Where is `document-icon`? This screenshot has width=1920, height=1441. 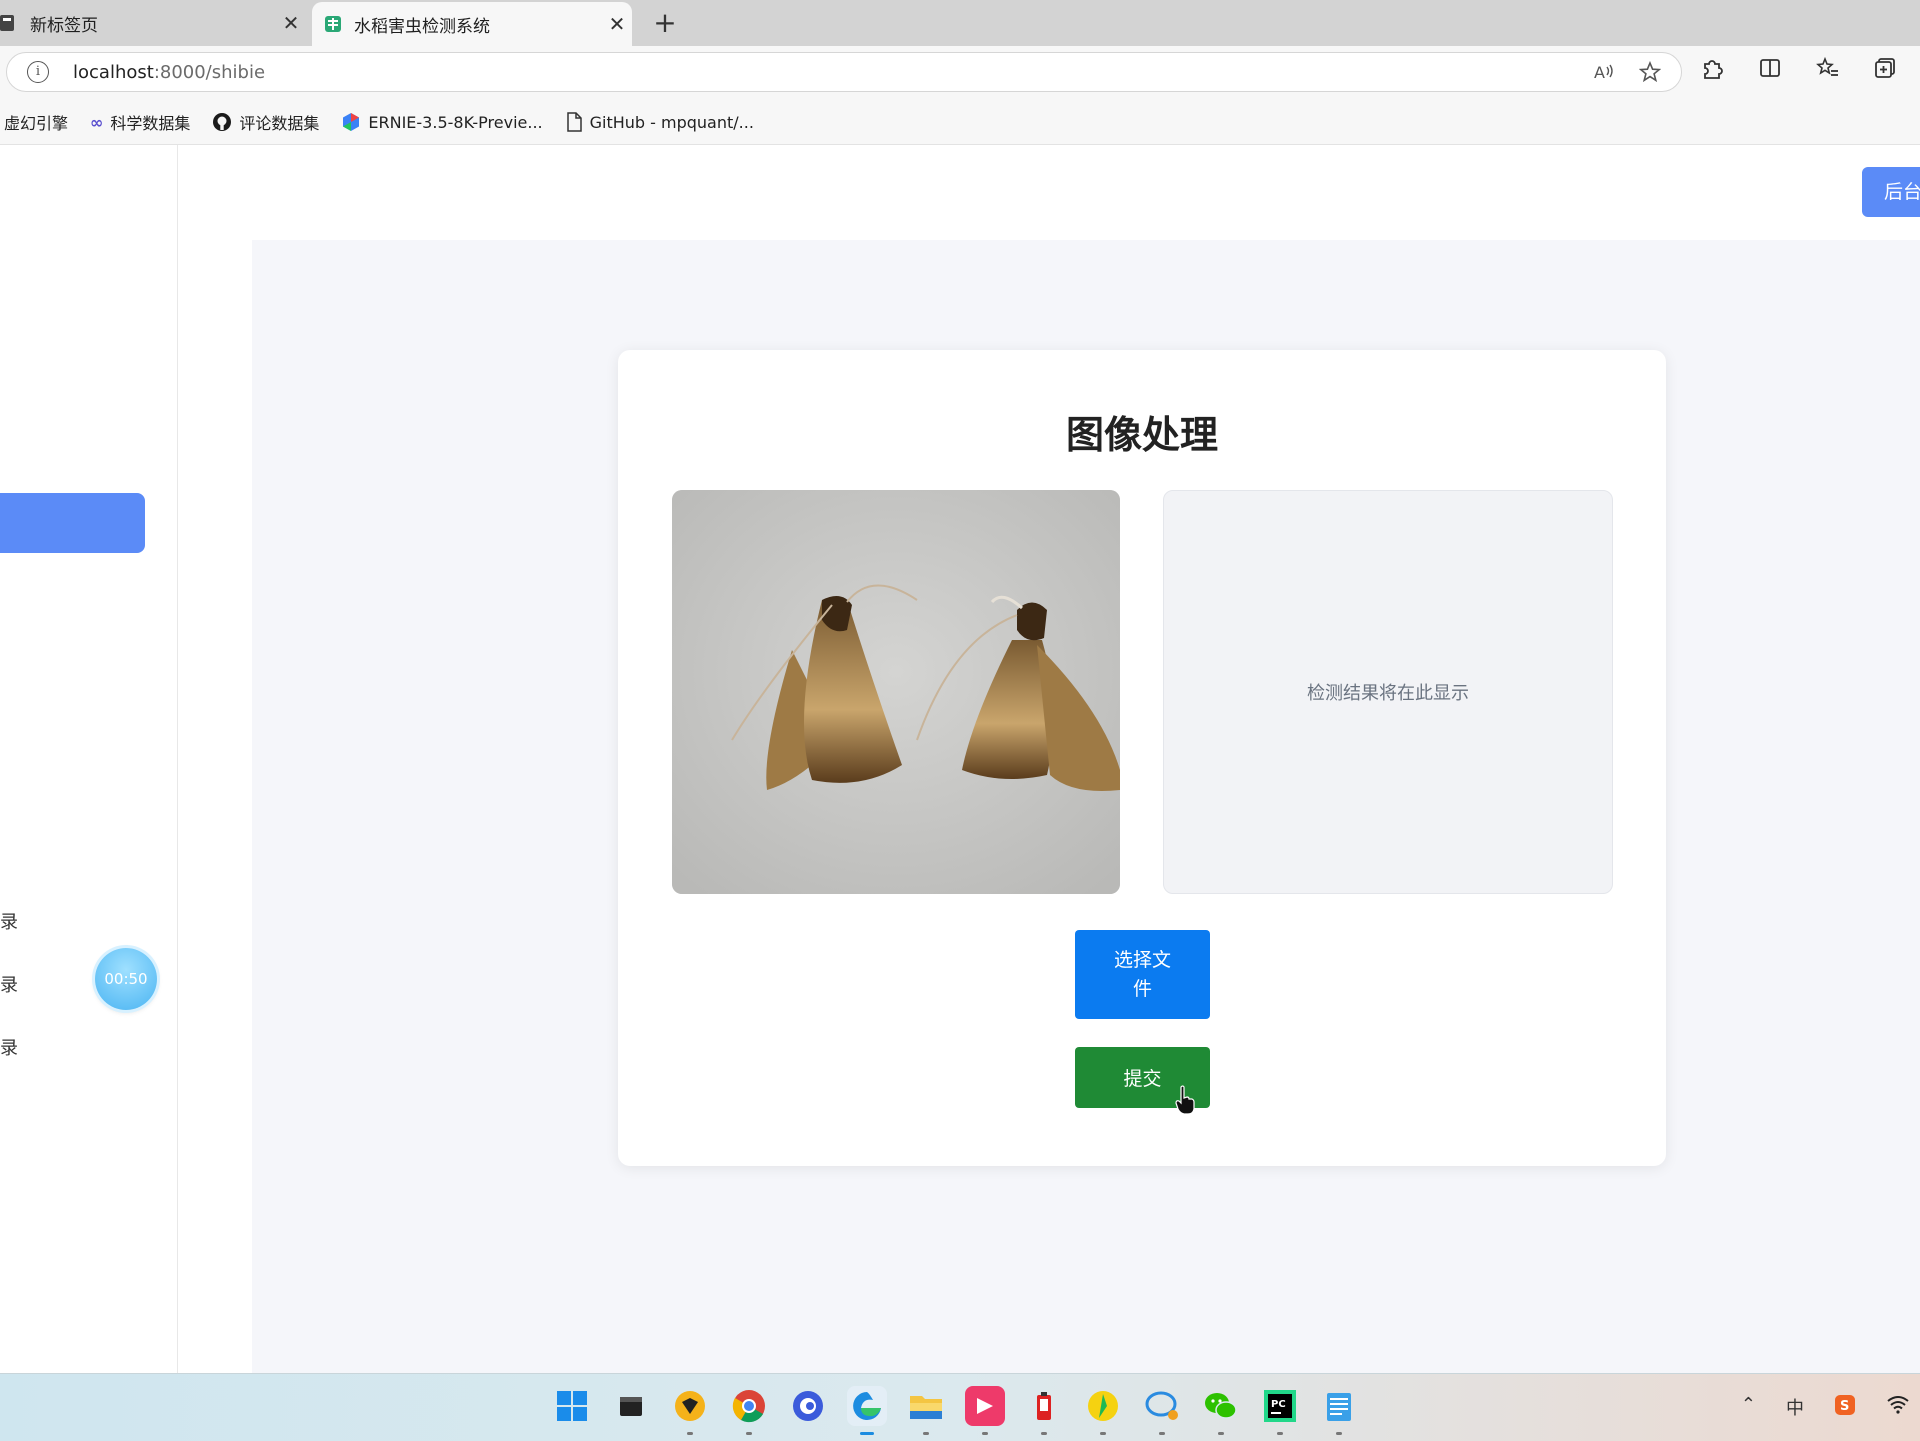
document-icon is located at coordinates (574, 122).